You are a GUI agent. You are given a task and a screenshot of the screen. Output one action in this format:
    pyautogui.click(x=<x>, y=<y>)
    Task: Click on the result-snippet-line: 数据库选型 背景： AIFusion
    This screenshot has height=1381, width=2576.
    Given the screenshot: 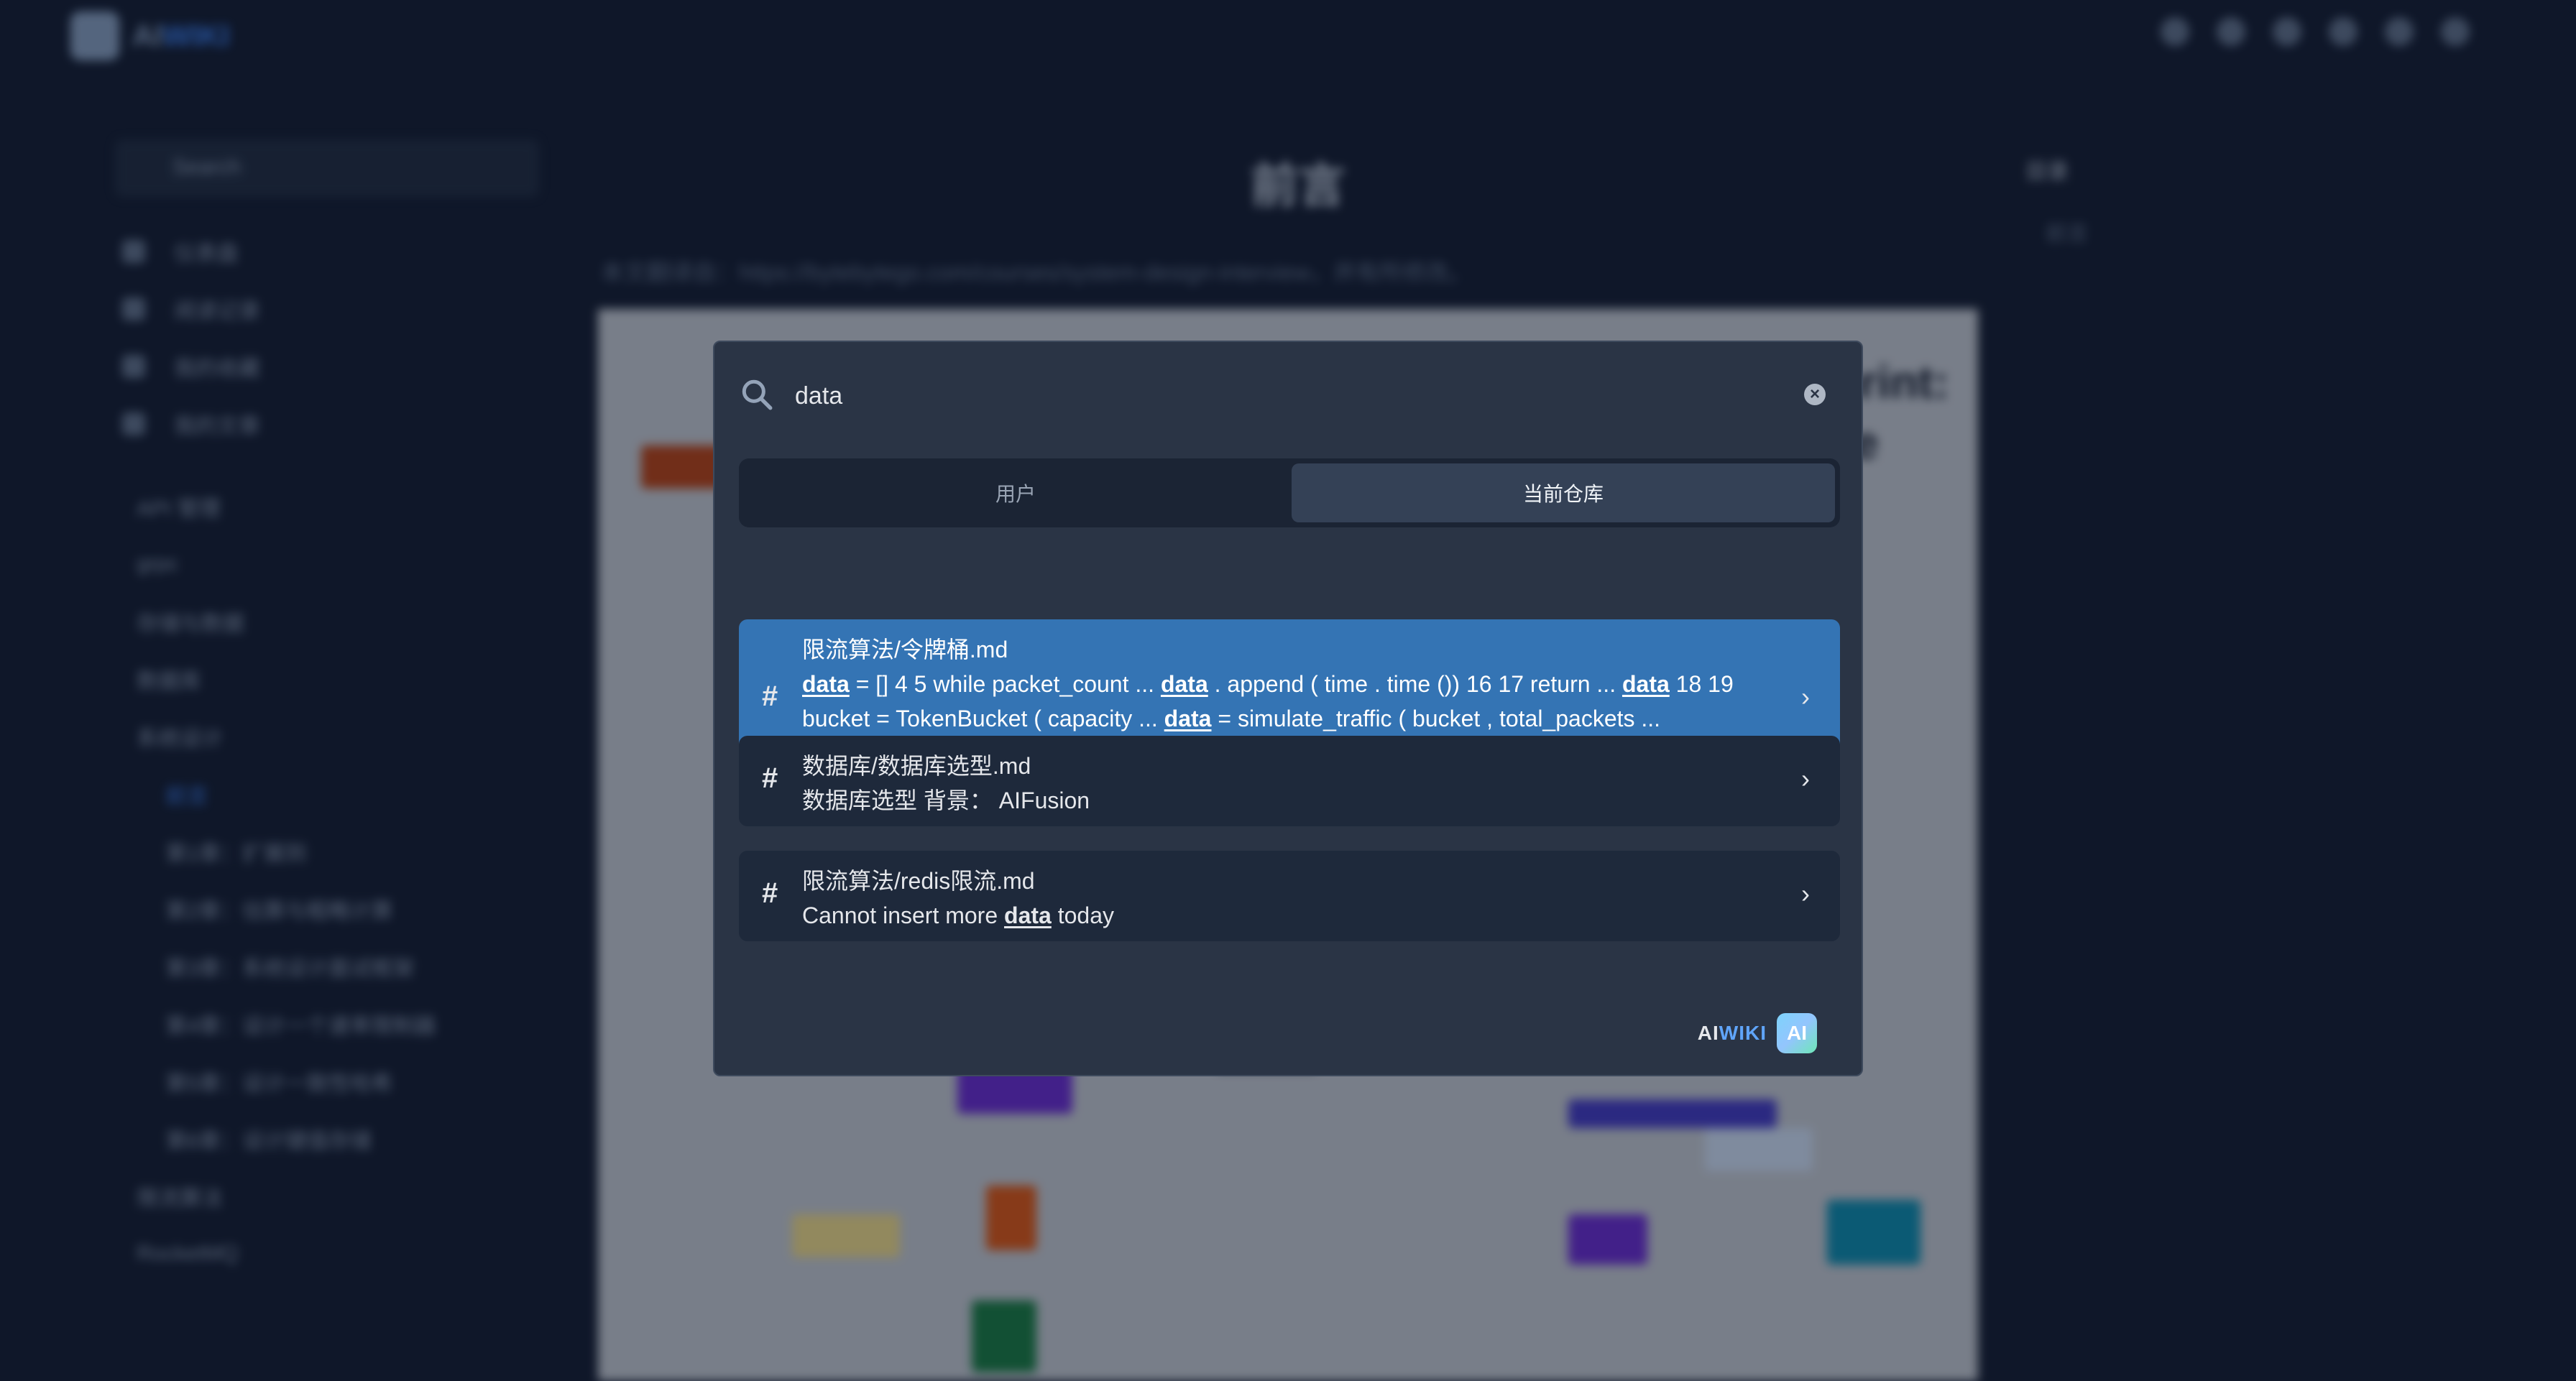 What is the action you would take?
    pyautogui.click(x=1281, y=800)
    